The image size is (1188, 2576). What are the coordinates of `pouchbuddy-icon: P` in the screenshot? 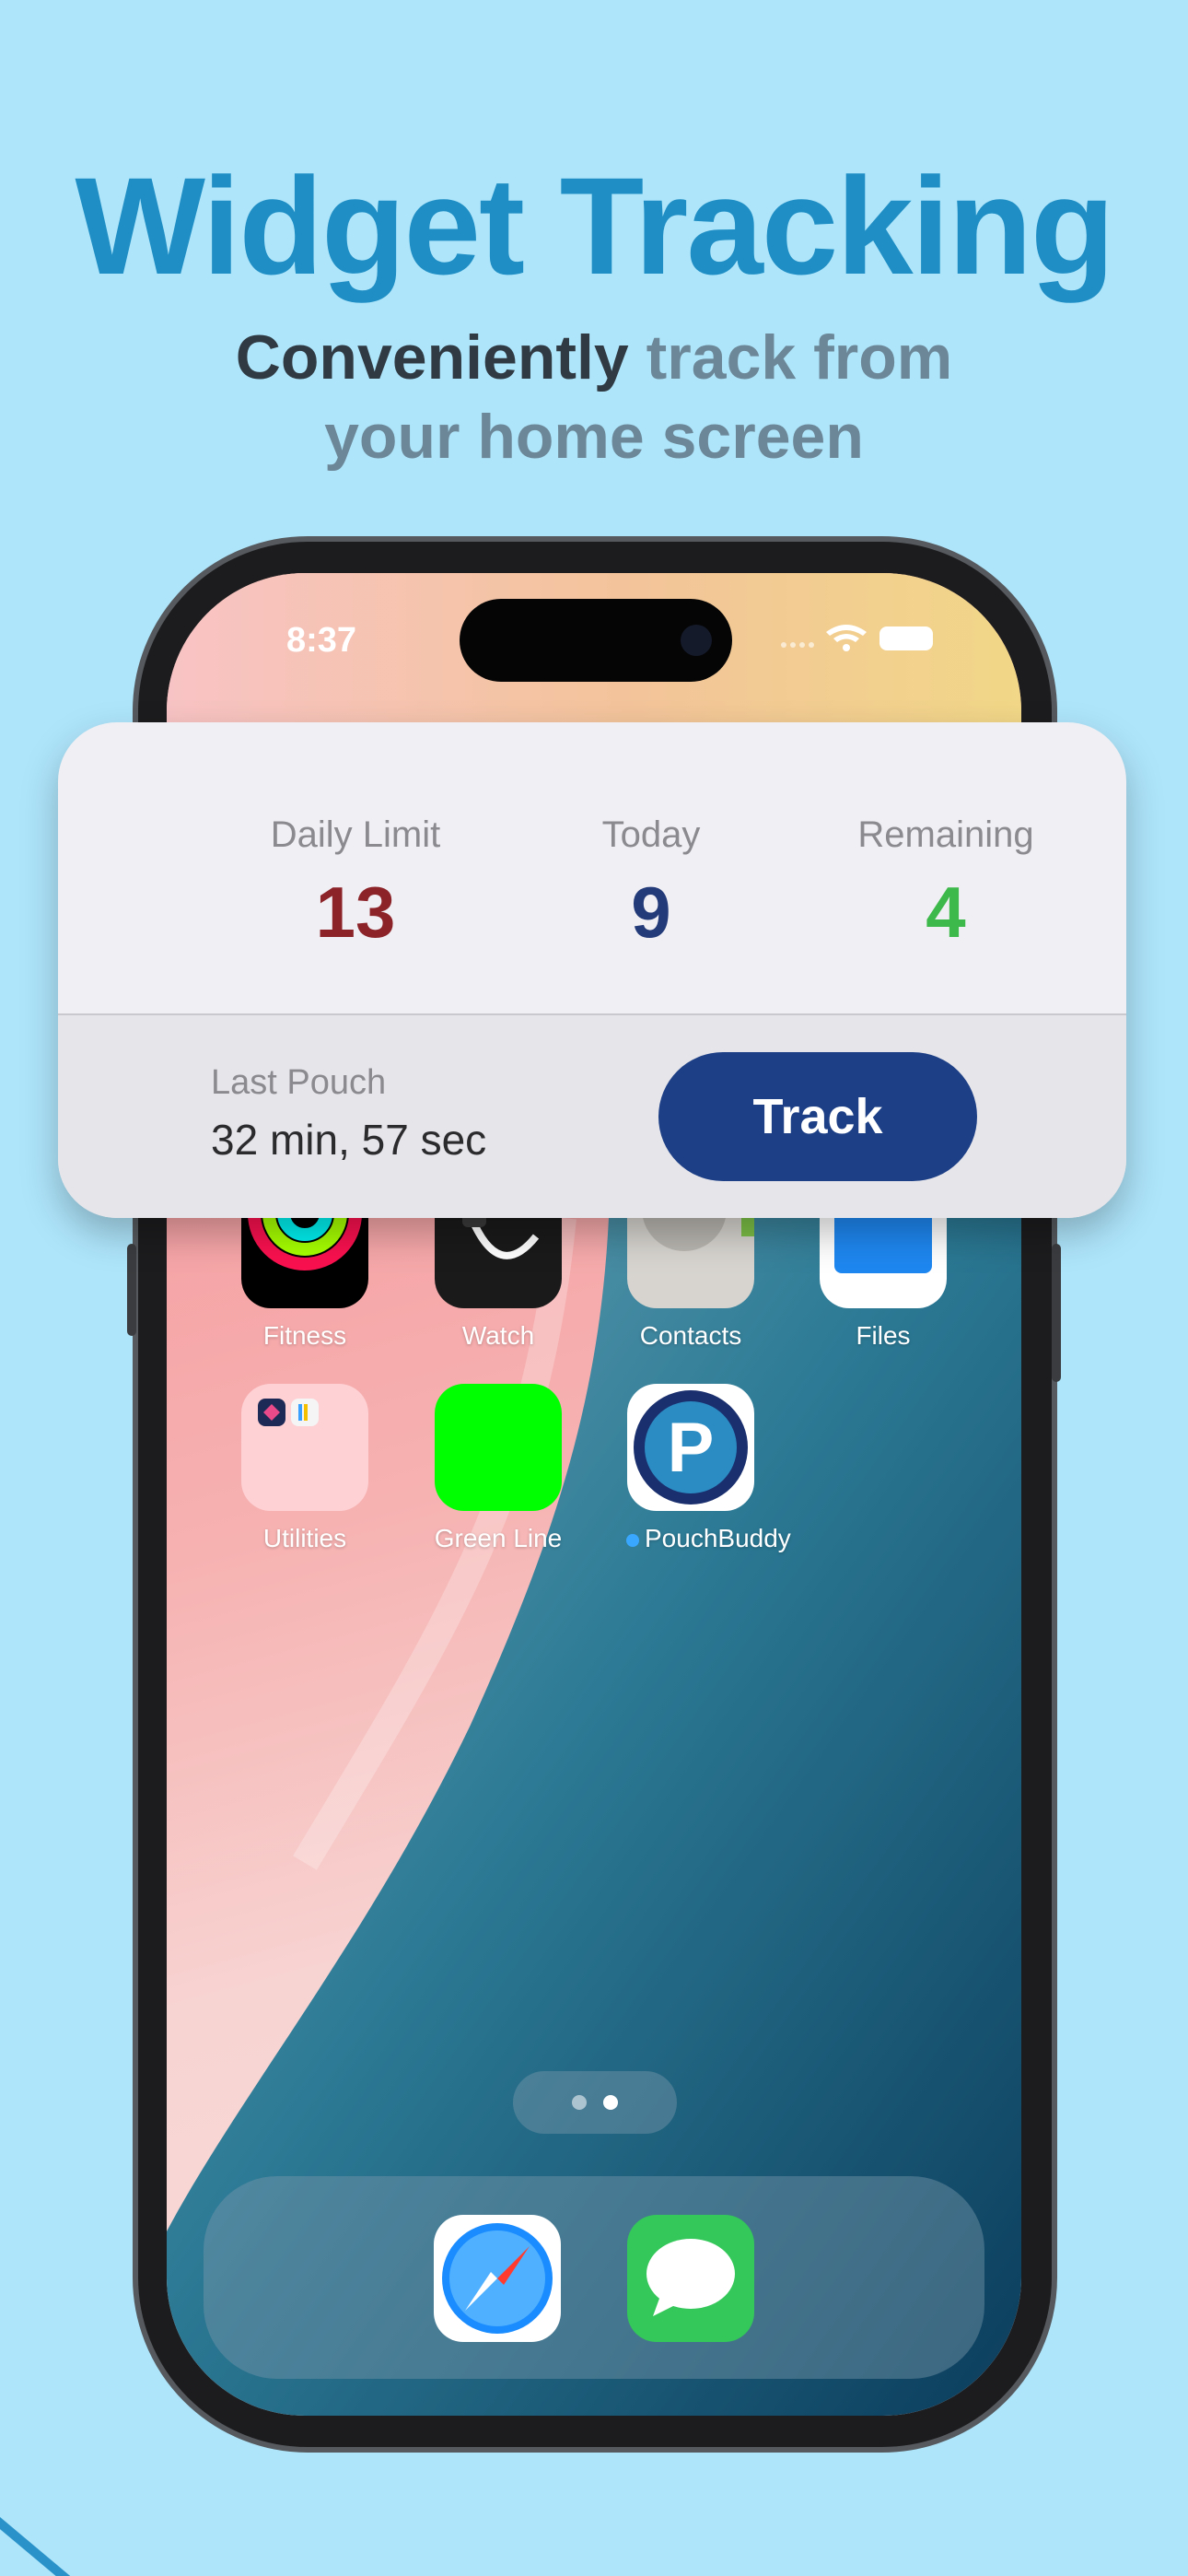 It's located at (690, 1447).